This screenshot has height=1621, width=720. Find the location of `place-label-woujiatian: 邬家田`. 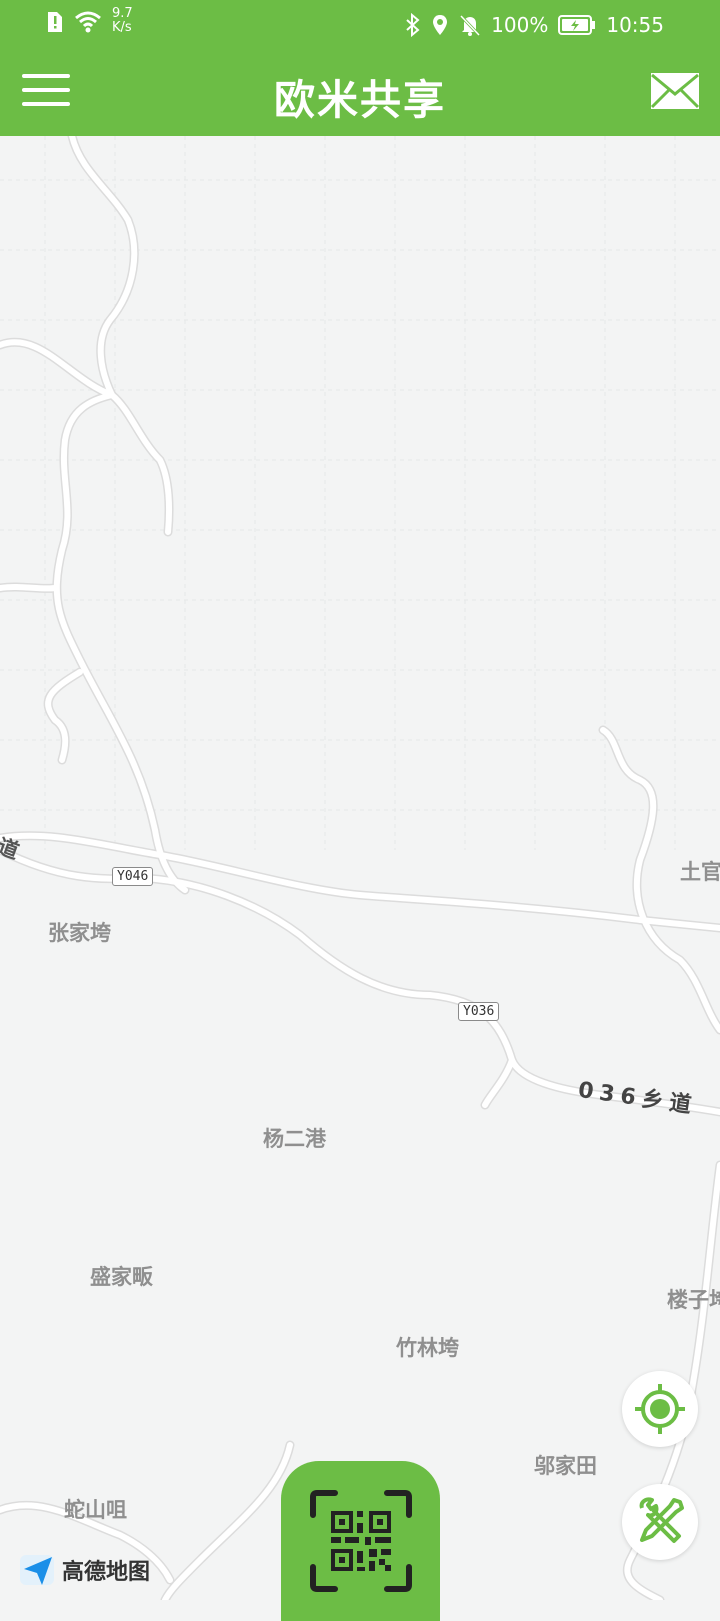

place-label-woujiatian: 邬家田 is located at coordinates (565, 1466).